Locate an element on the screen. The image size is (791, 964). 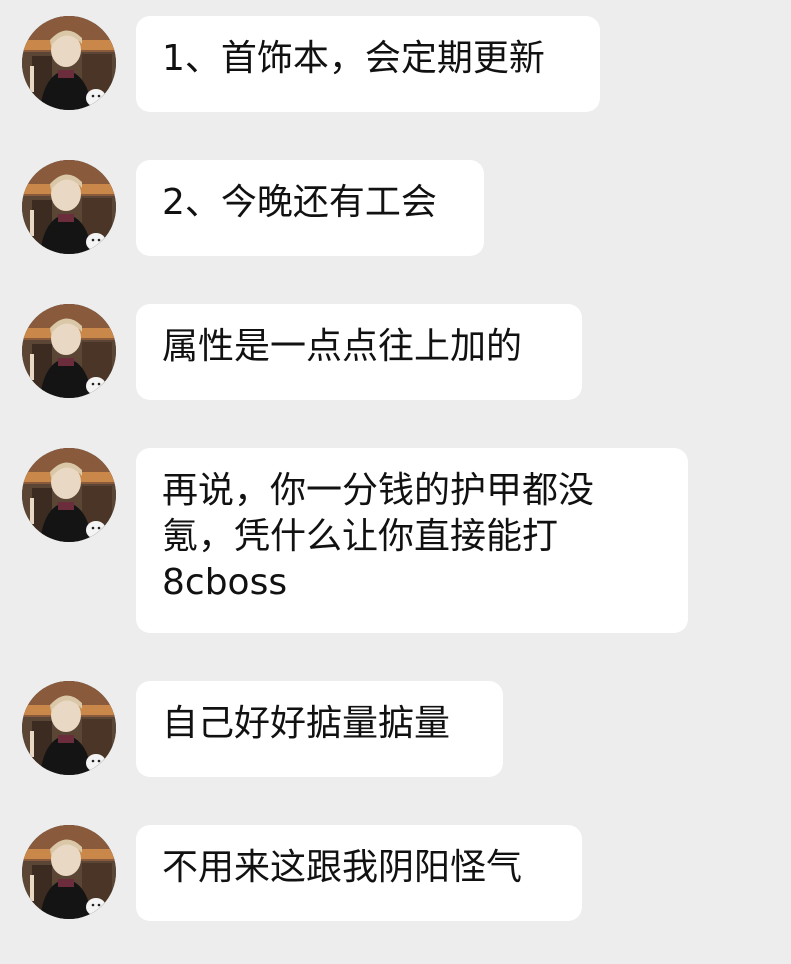
message-bubble: 再说，你一分钱的护甲都没 氪，凭什么让你直接能打 8cboss is located at coordinates (412, 540).